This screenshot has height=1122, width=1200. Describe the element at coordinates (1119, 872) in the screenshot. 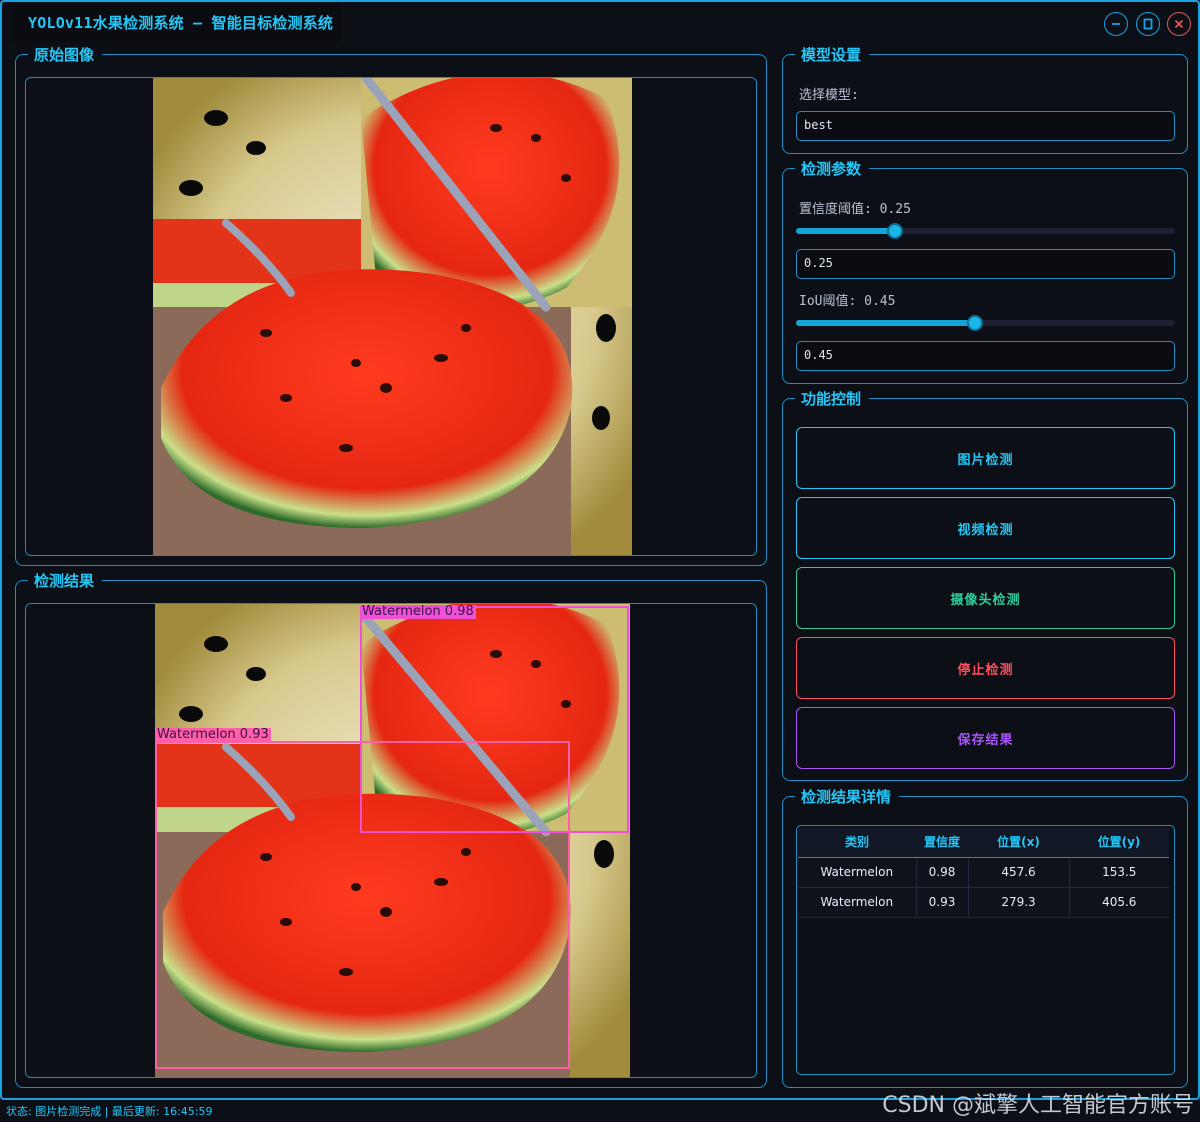

I see `table-cell: 153.5` at that location.